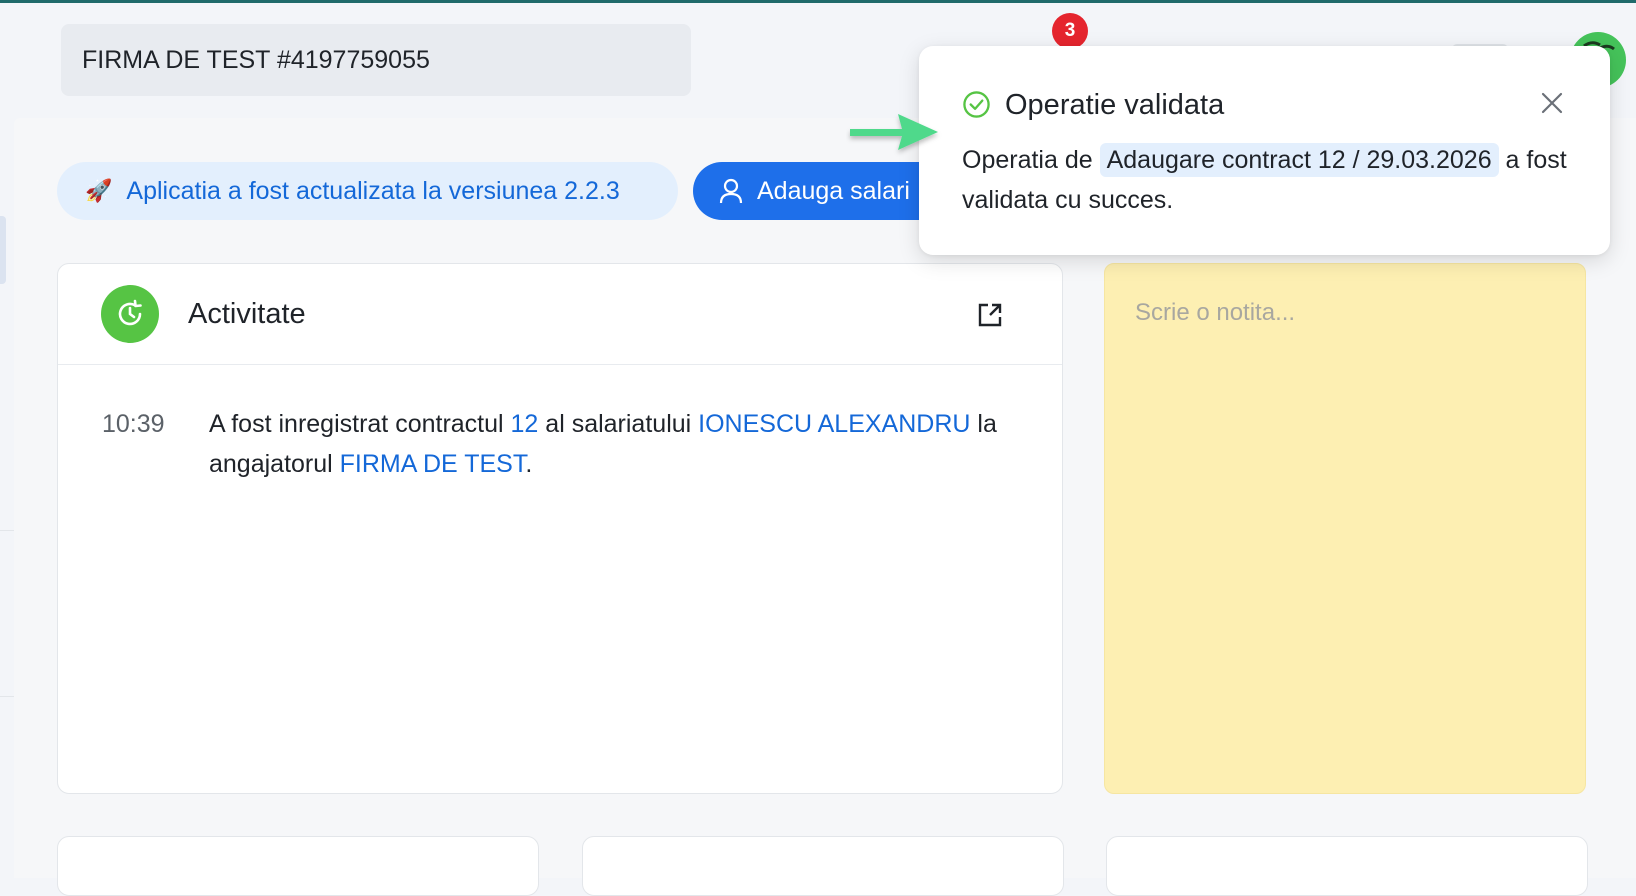 The width and height of the screenshot is (1636, 896). Describe the element at coordinates (99, 190) in the screenshot. I see `rocket-icon: 🚀` at that location.